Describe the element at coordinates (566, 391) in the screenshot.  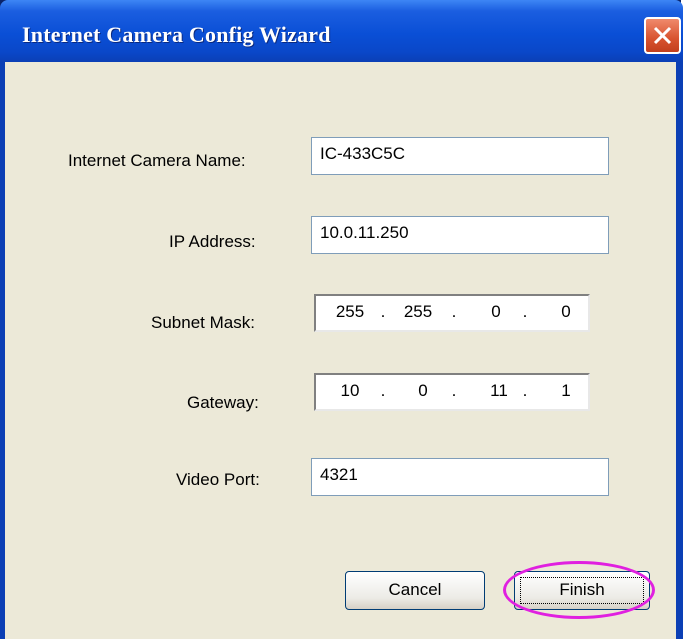
I see `gateway-octet-4: 1` at that location.